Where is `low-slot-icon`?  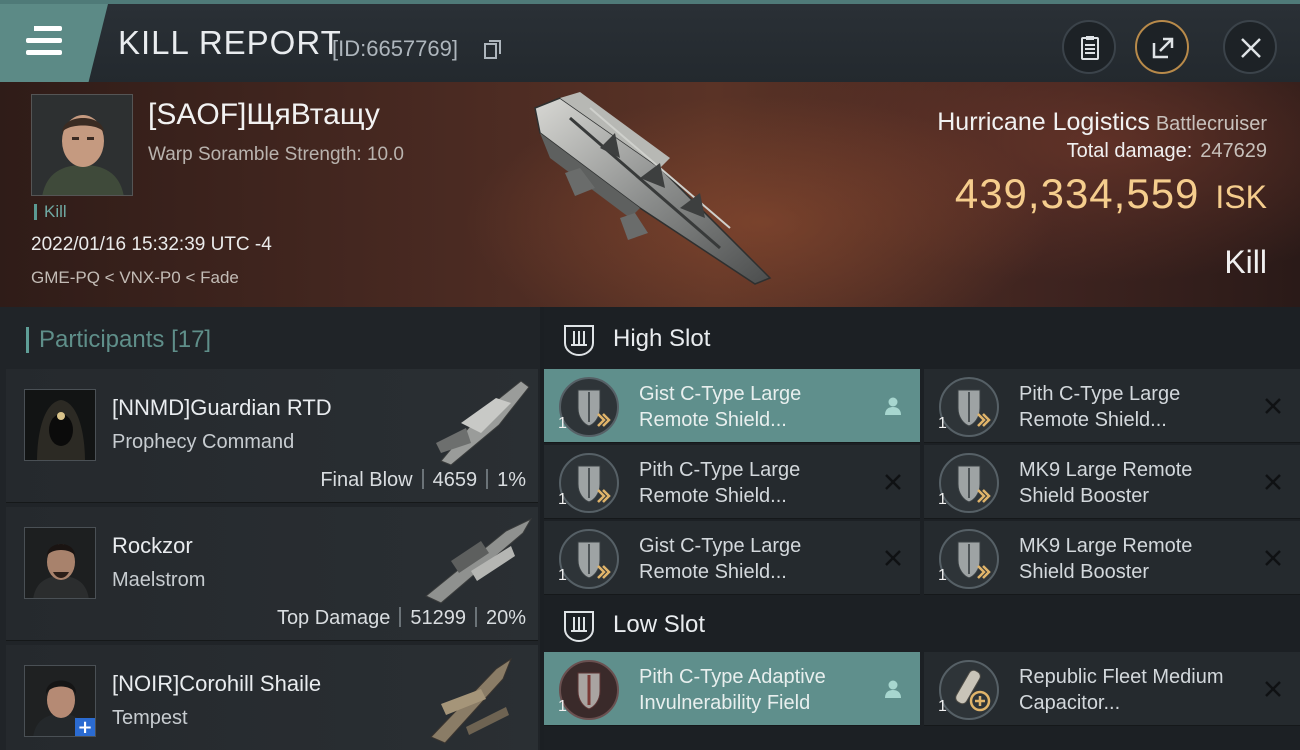
low-slot-icon is located at coordinates (579, 627).